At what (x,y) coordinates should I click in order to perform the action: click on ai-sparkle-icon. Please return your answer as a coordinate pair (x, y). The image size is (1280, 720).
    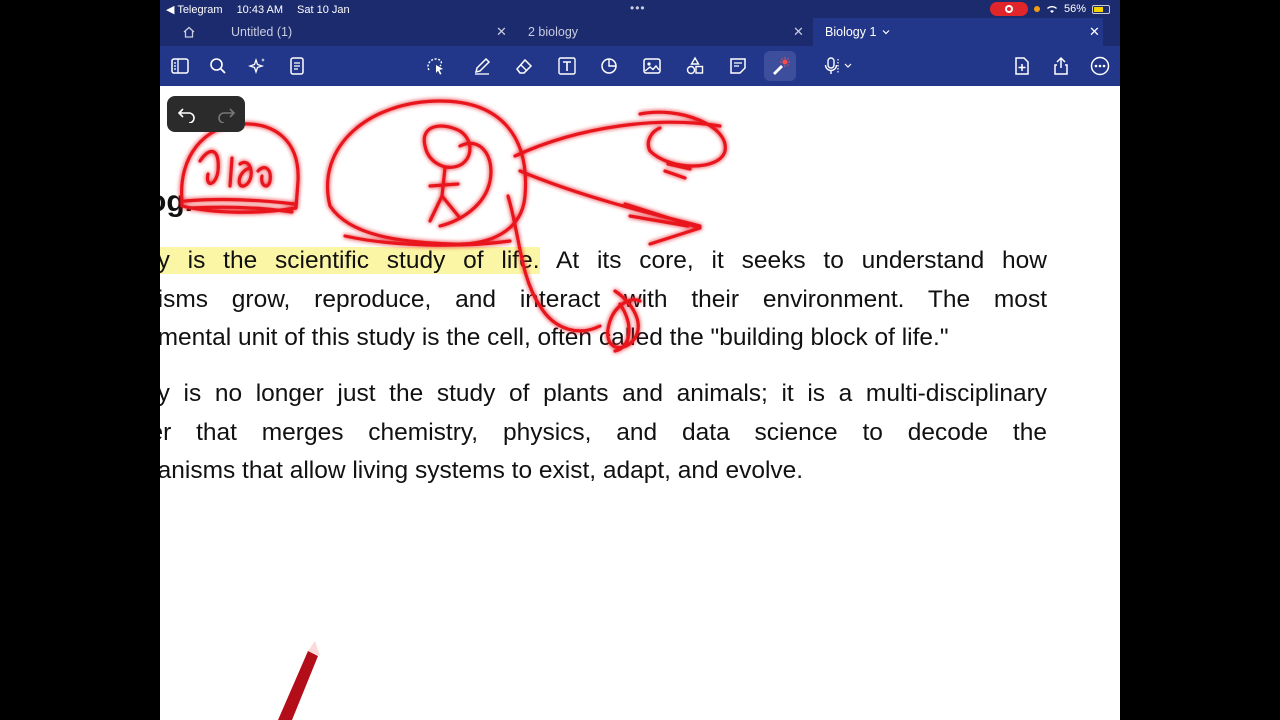
    Looking at the image, I should click on (258, 66).